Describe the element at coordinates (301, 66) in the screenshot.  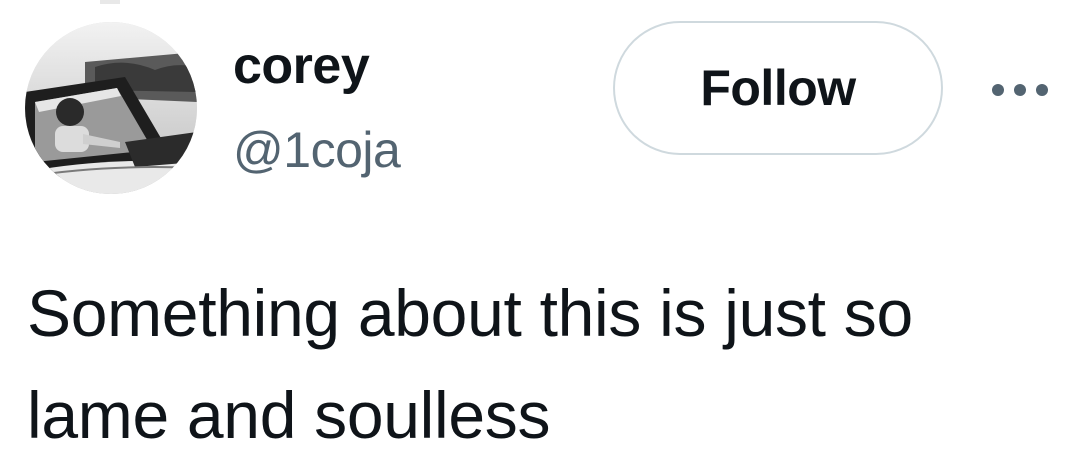
I see `author-display-name: corey` at that location.